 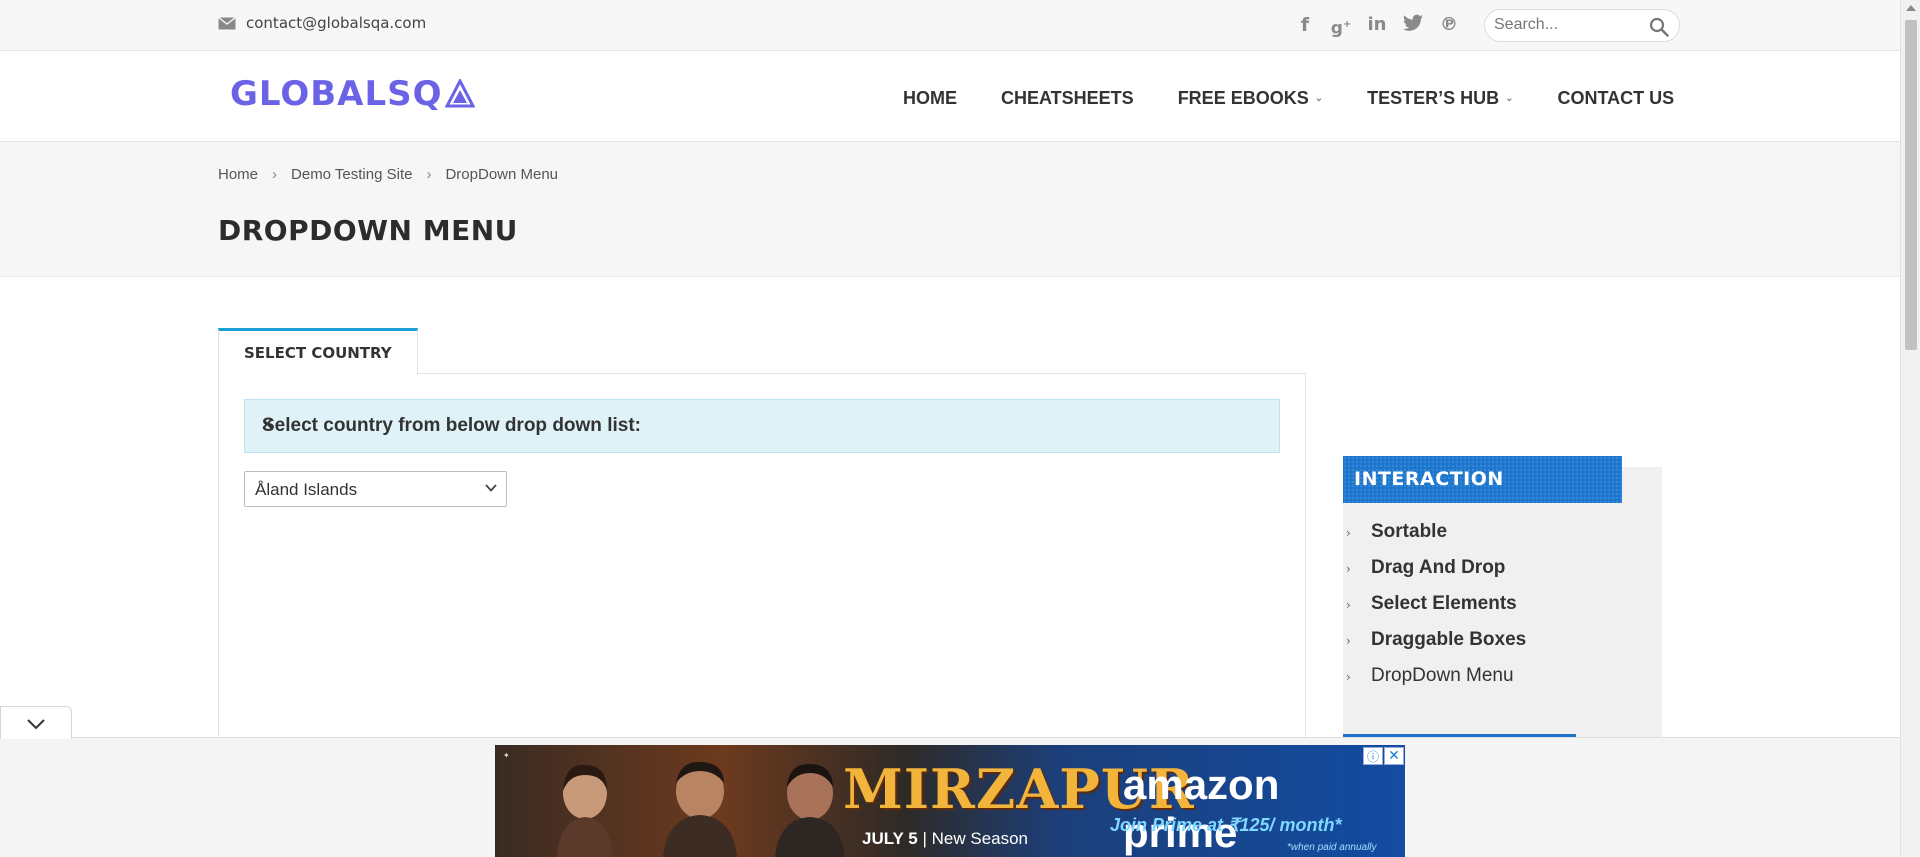 What do you see at coordinates (1449, 639) in the screenshot?
I see `sidebar-item-label: Draggable Boxes` at bounding box center [1449, 639].